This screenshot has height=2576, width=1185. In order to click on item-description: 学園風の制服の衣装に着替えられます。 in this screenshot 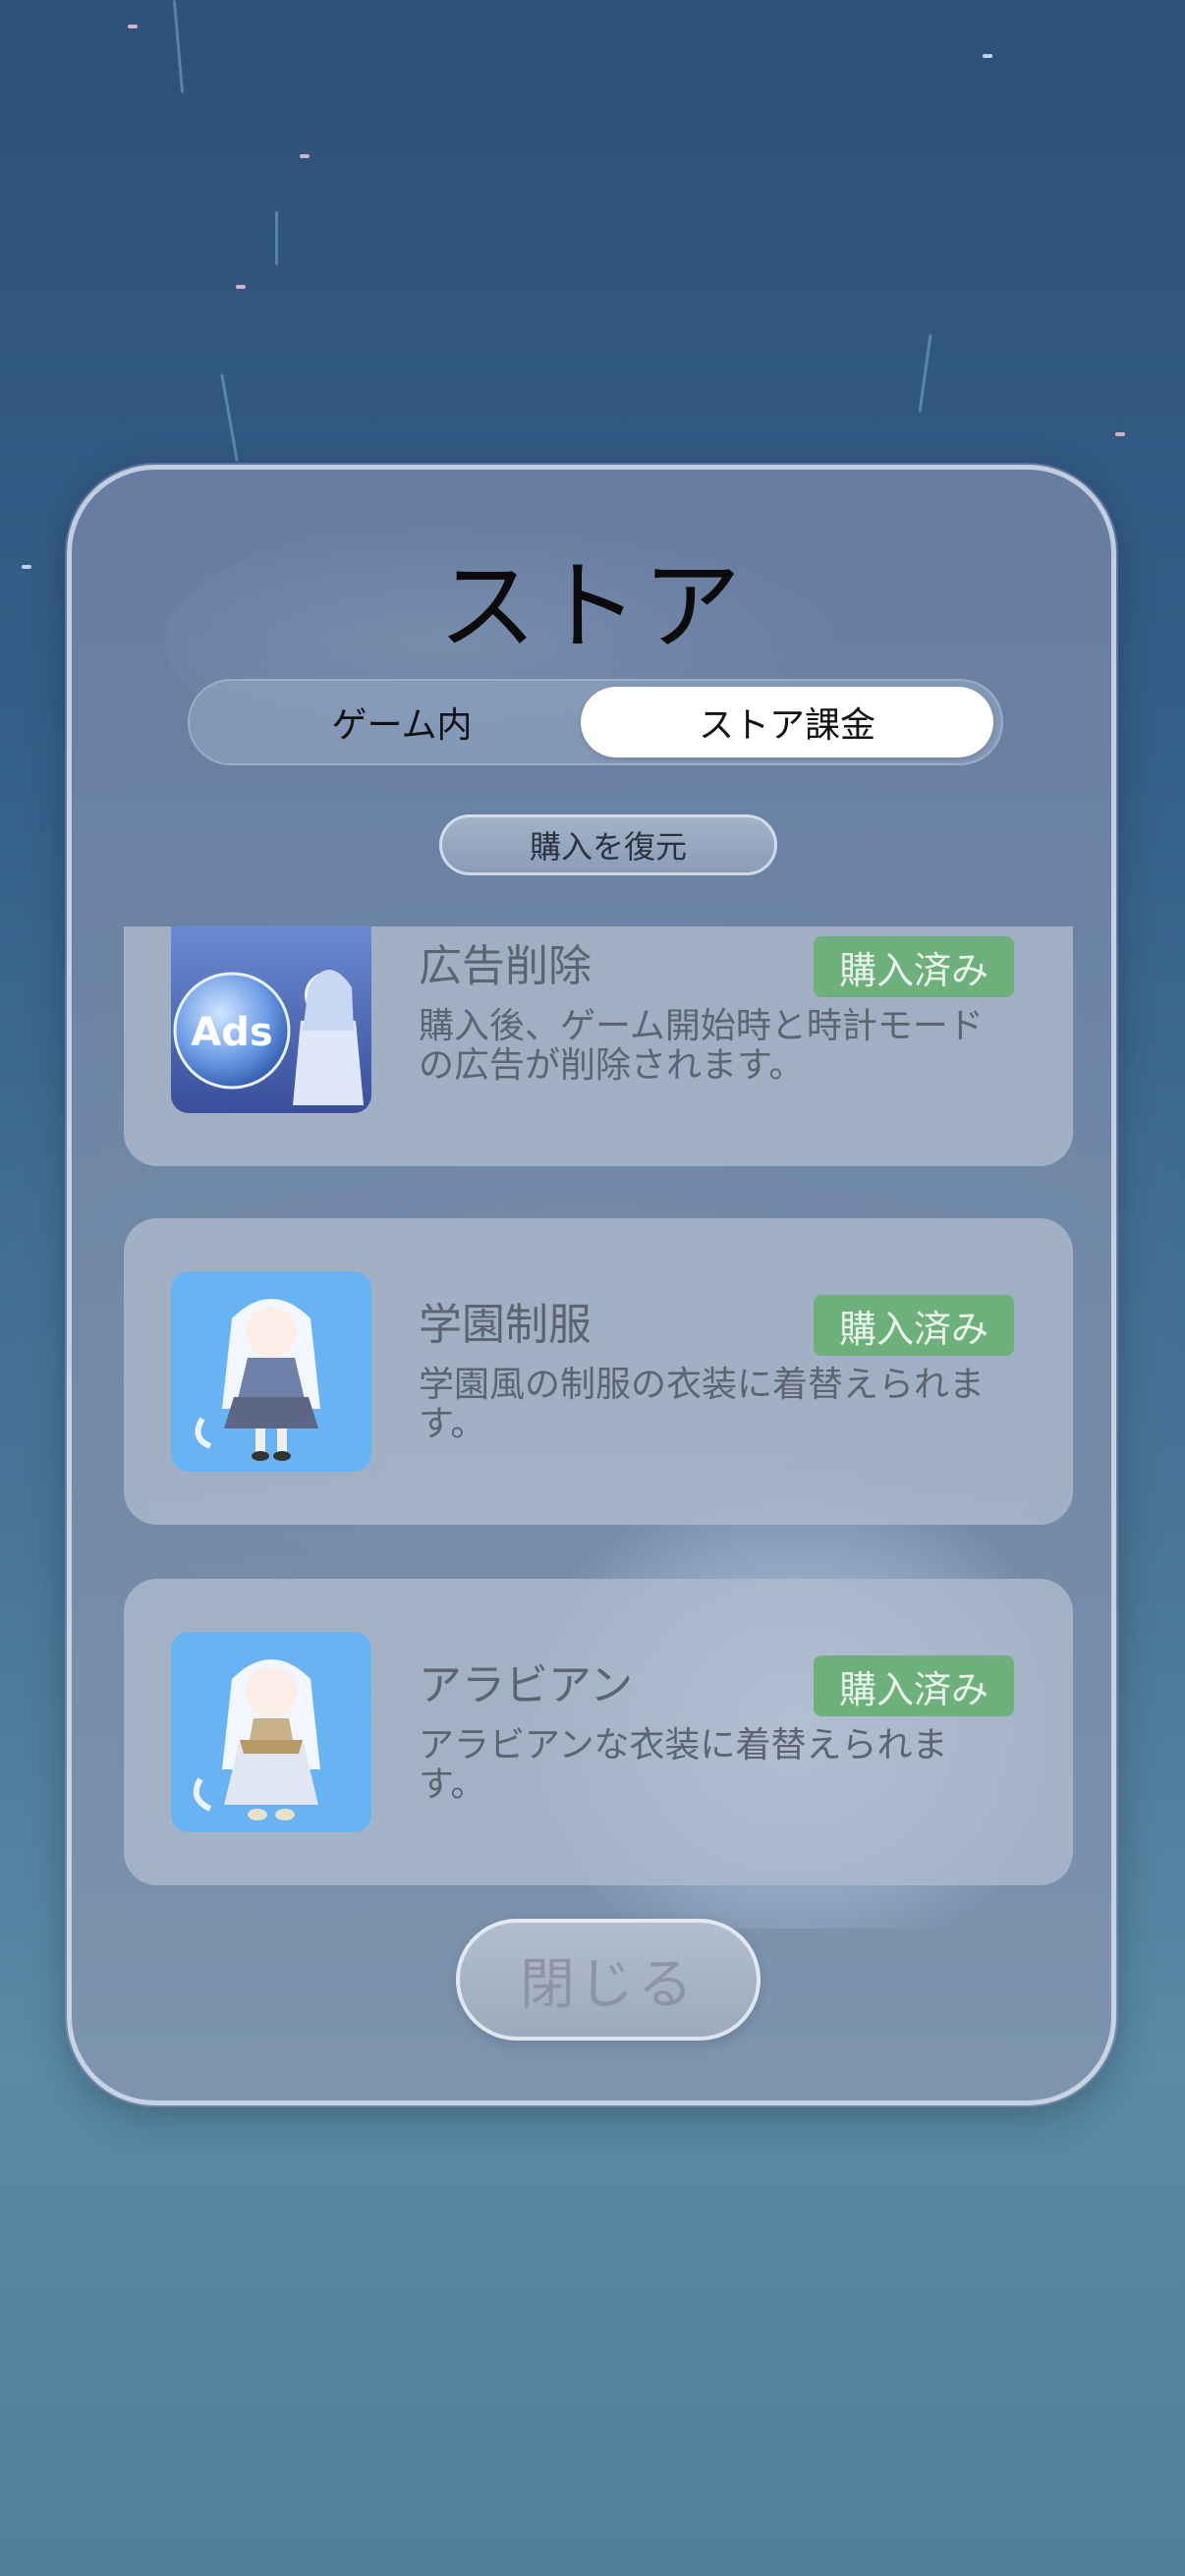, I will do `click(703, 1404)`.